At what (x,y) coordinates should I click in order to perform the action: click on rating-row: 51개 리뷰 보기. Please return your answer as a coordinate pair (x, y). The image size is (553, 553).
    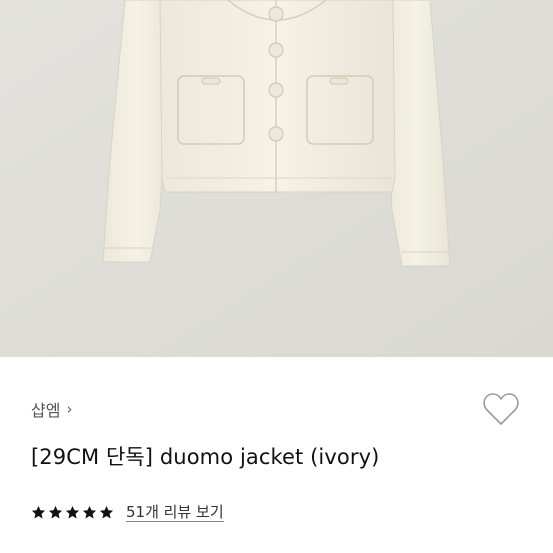
    Looking at the image, I should click on (127, 512).